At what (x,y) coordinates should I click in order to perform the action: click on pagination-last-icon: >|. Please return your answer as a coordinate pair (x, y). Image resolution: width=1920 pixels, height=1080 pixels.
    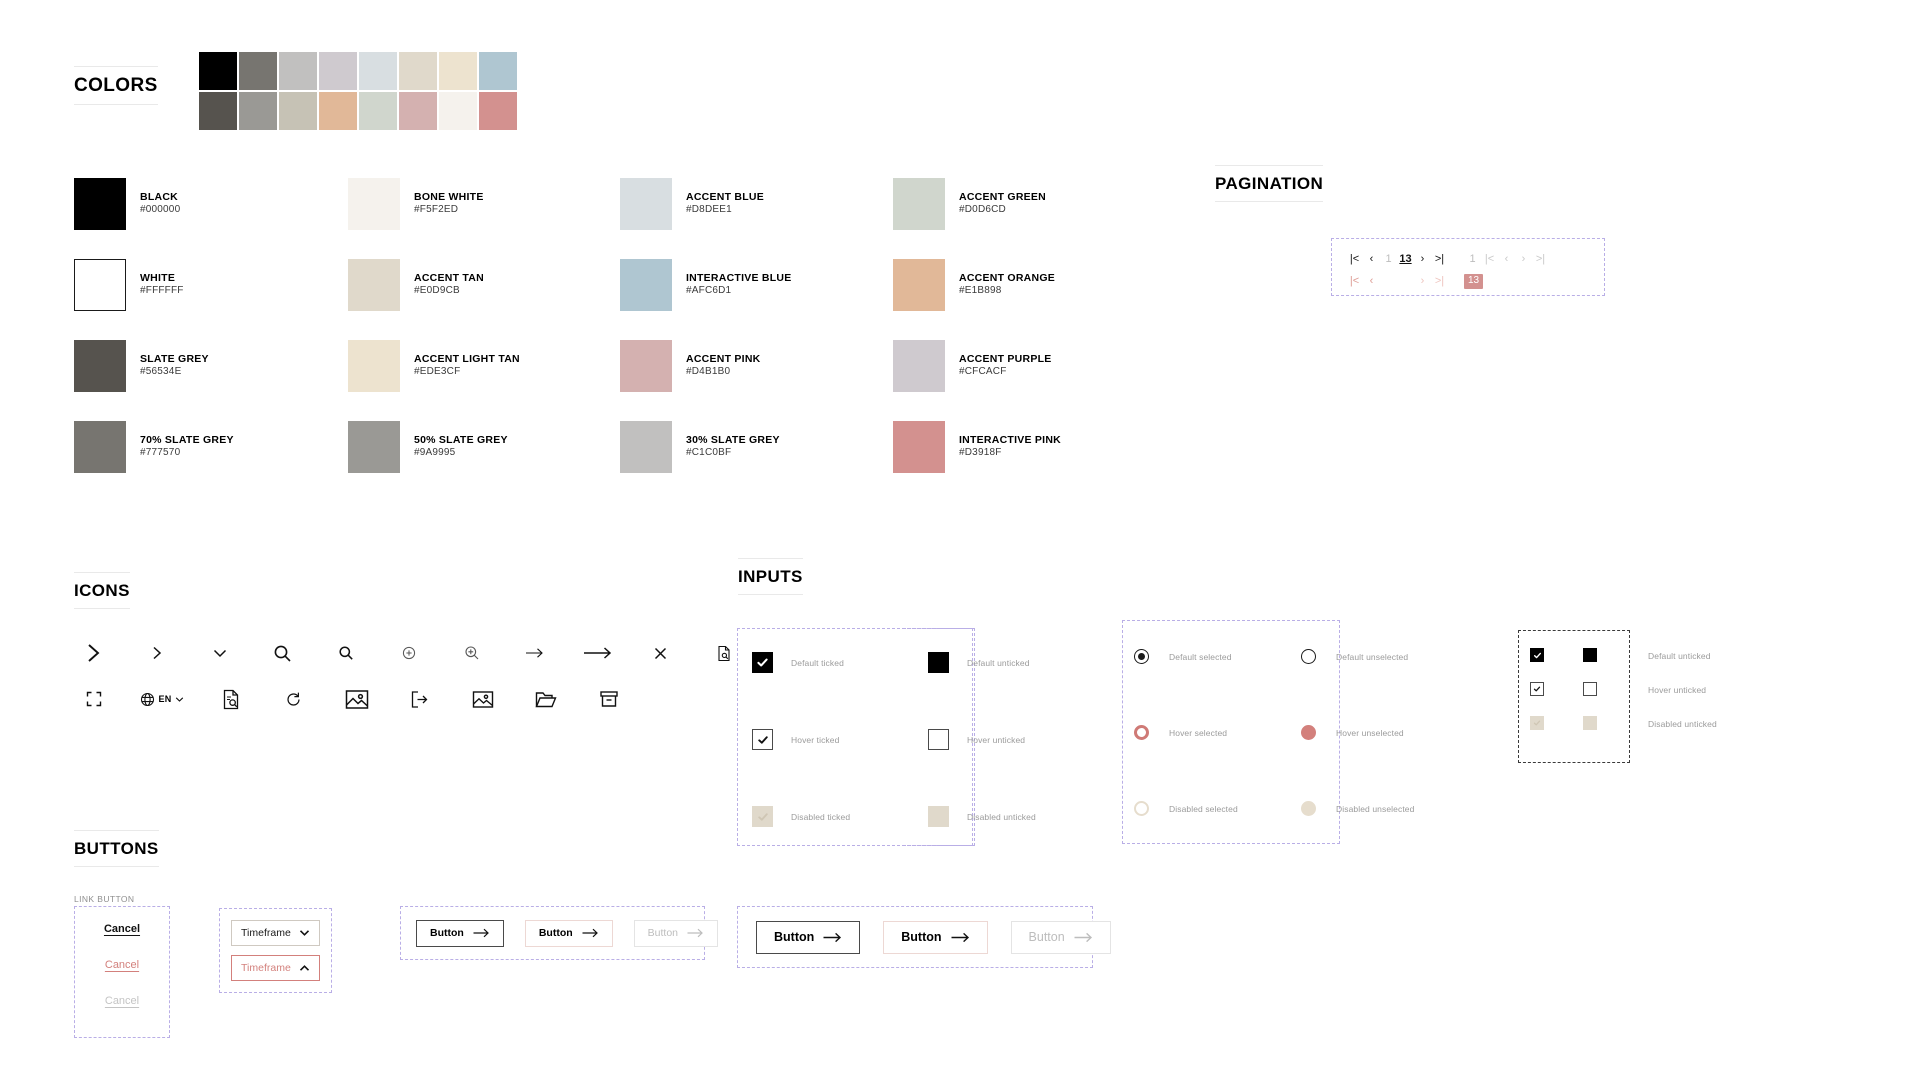
    Looking at the image, I should click on (1439, 259).